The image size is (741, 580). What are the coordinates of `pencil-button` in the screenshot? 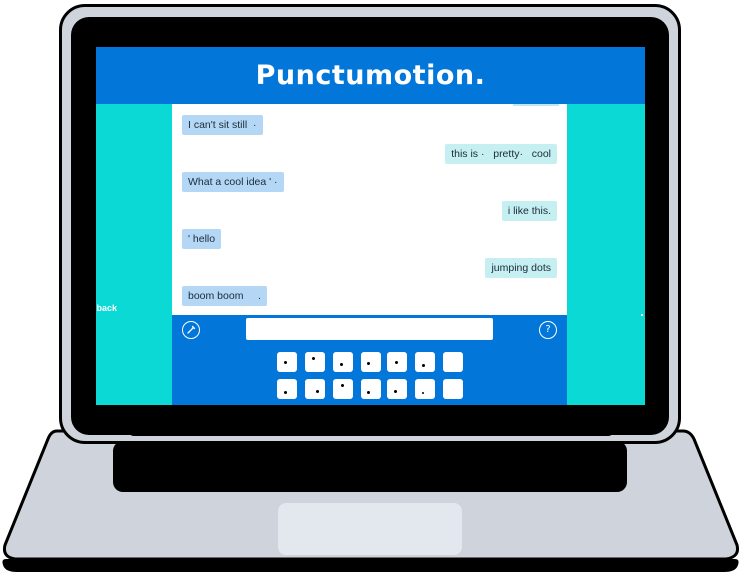 It's located at (191, 330).